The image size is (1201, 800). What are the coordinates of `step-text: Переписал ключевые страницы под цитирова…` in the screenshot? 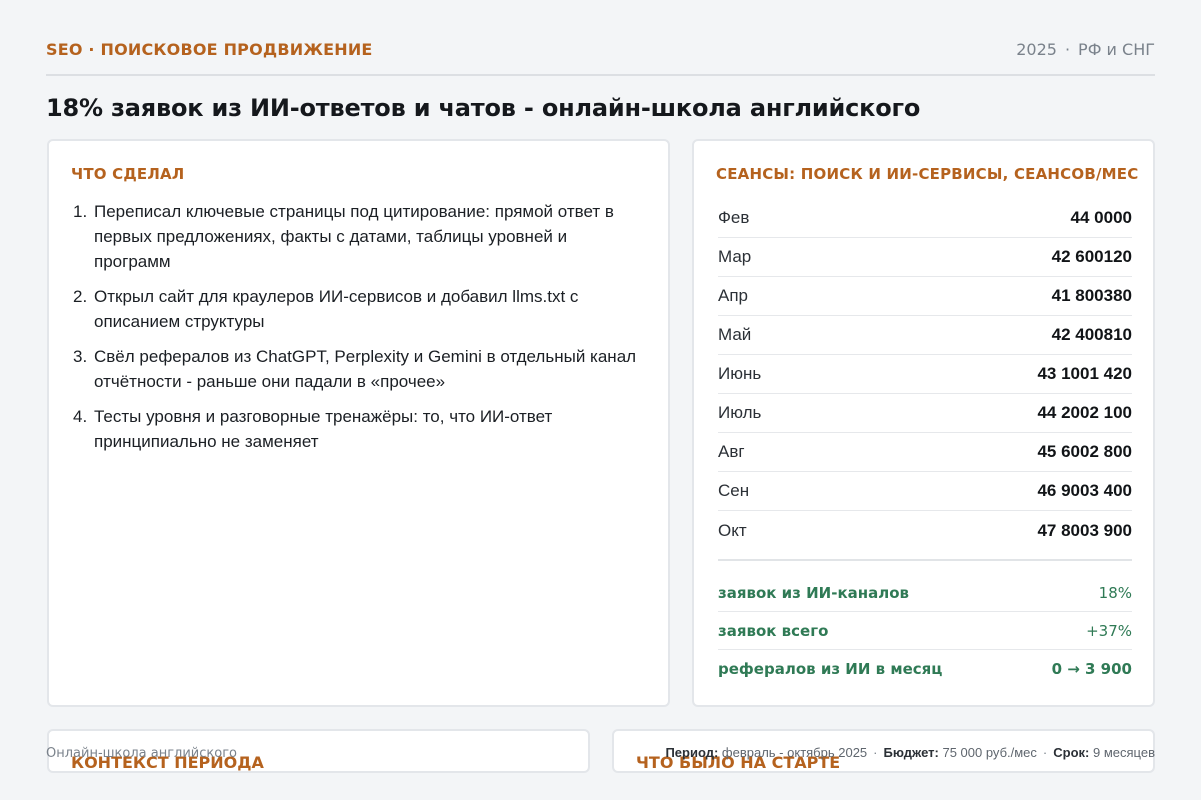 It's located at (354, 236).